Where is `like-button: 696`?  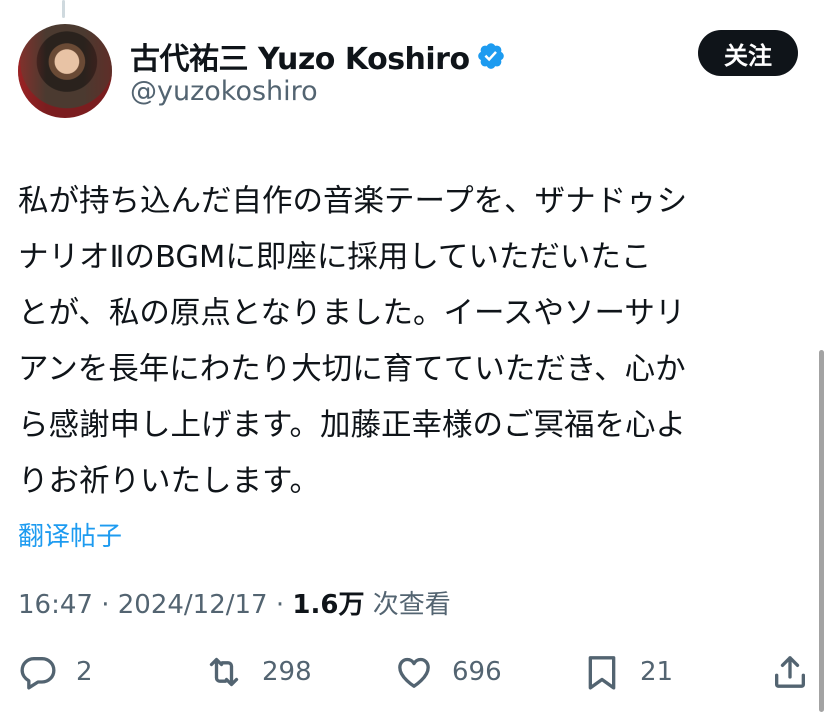 like-button: 696 is located at coordinates (448, 672).